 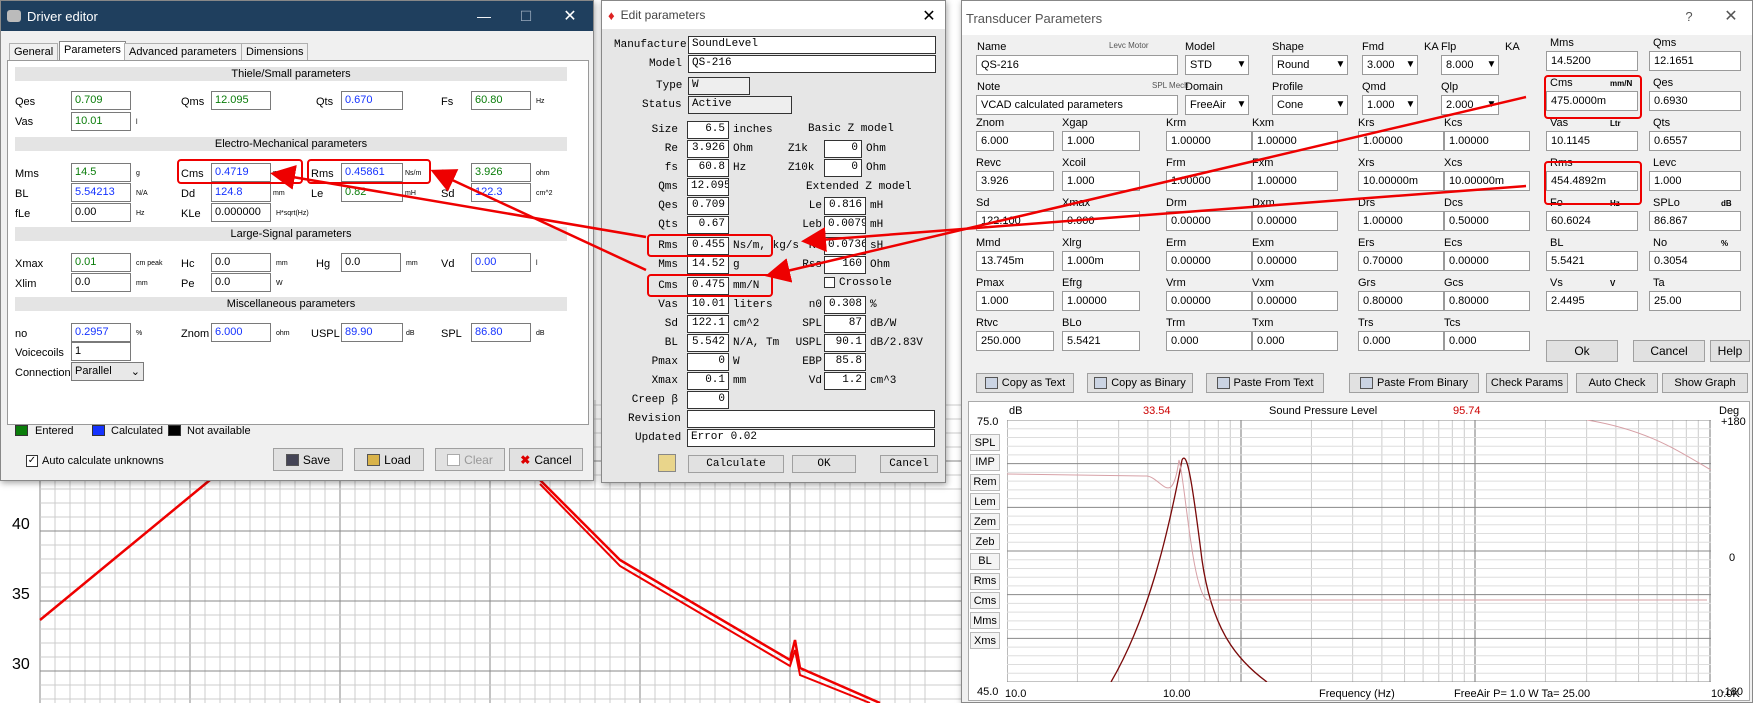 What do you see at coordinates (811, 419) in the screenshot?
I see `revision-field` at bounding box center [811, 419].